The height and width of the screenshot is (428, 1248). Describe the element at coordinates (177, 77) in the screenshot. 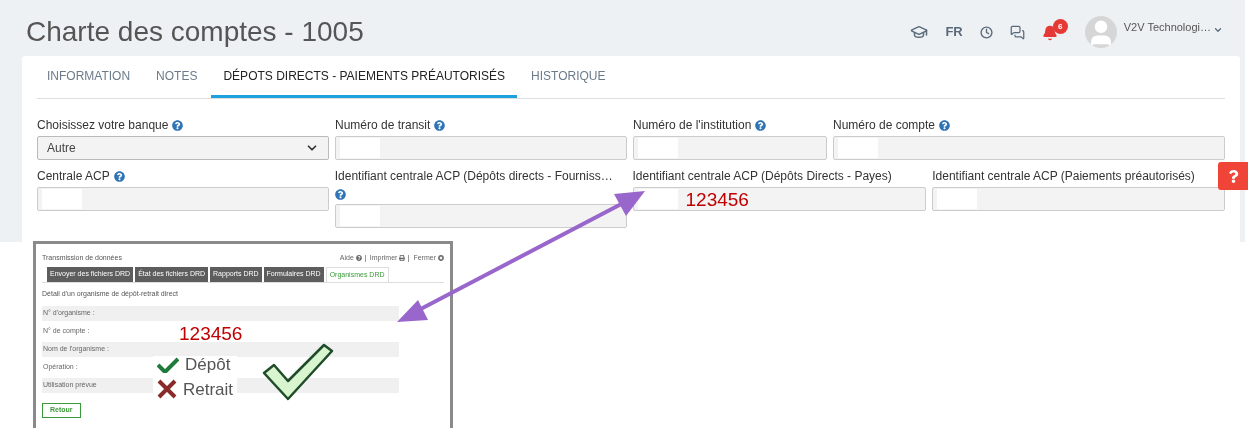

I see `tab: NOTES` at that location.